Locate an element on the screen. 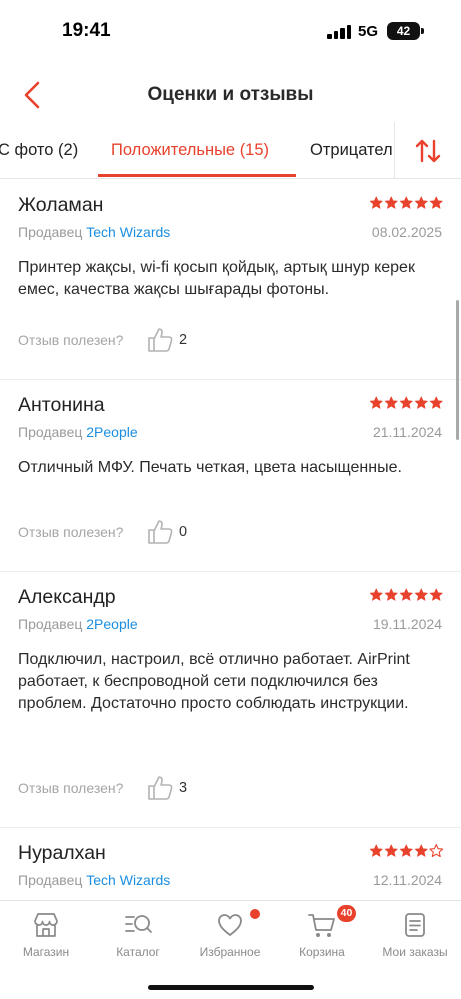 This screenshot has height=999, width=461. cart-count-badge: 40 is located at coordinates (346, 913).